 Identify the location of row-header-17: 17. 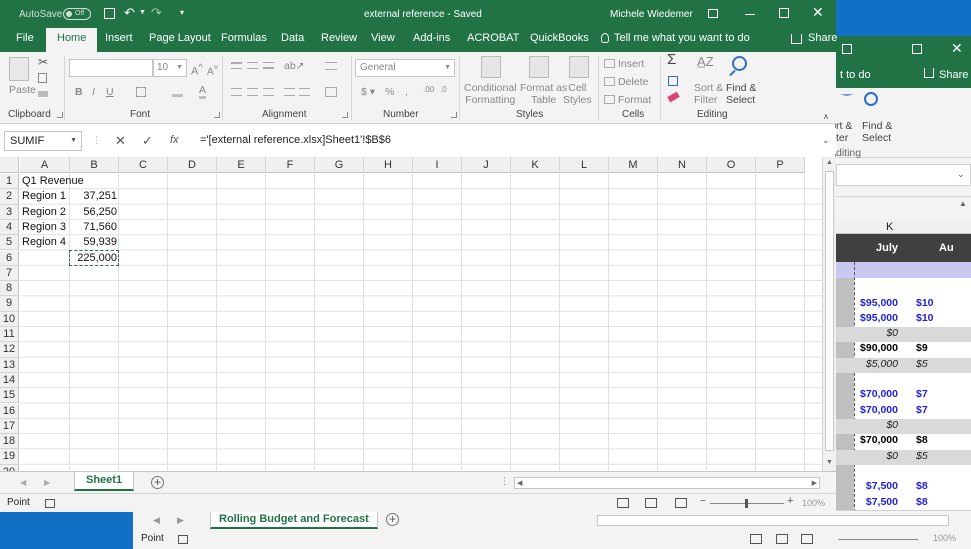
(9, 426).